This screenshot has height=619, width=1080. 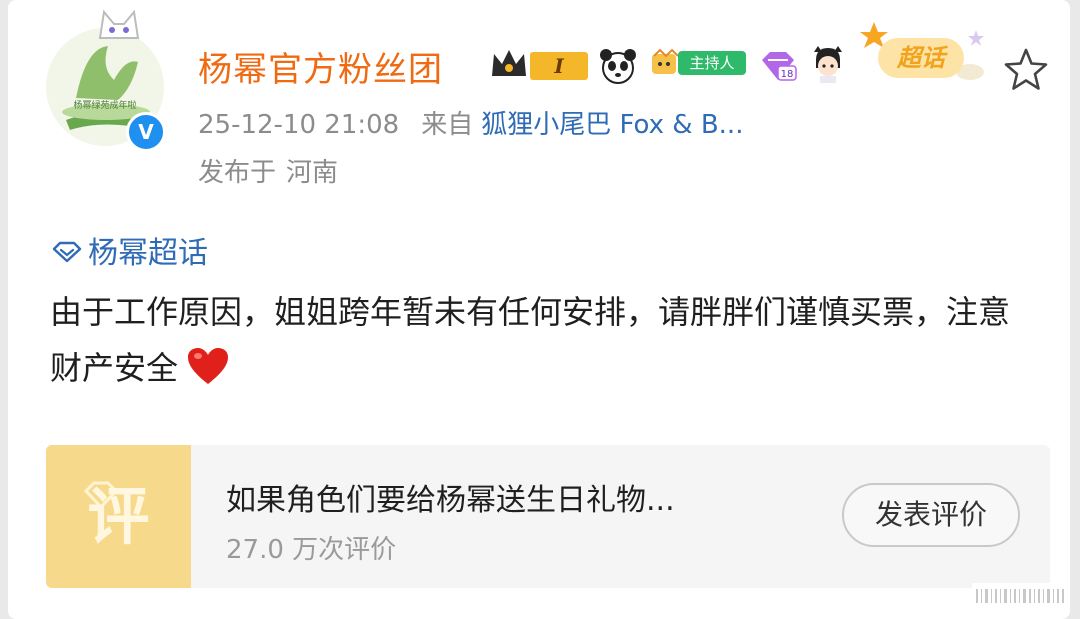 What do you see at coordinates (104, 105) in the screenshot?
I see `avatar-caption: 杨幂绿苑成年啦` at bounding box center [104, 105].